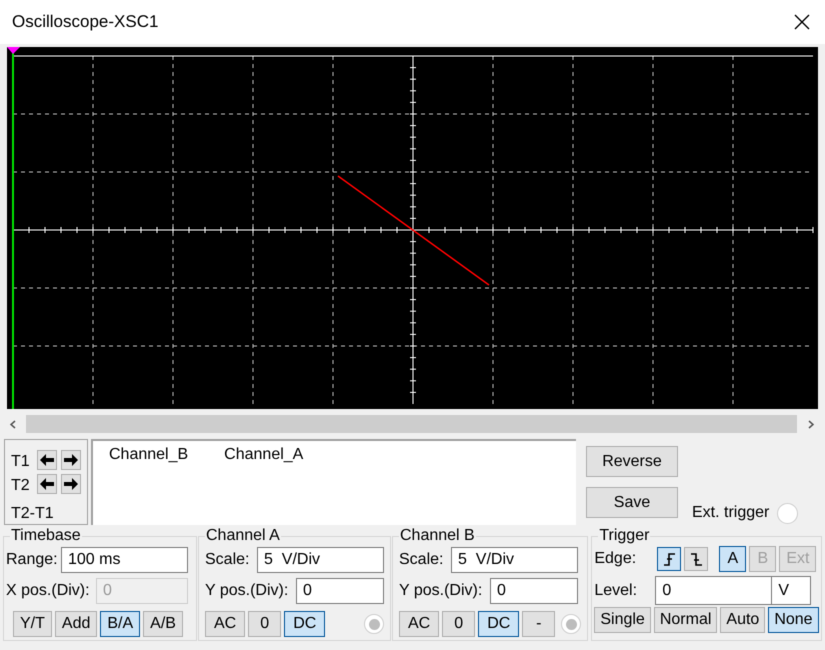 The width and height of the screenshot is (825, 650). Describe the element at coordinates (13, 424) in the screenshot. I see `chevron-left-icon` at that location.